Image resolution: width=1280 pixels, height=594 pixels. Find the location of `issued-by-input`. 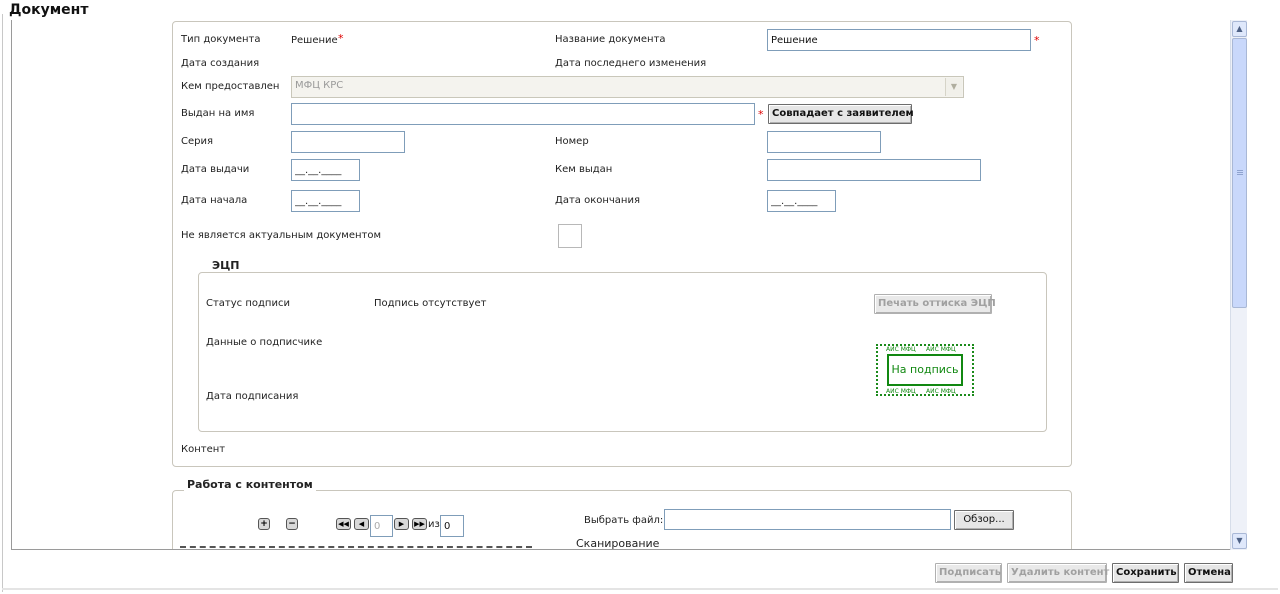

issued-by-input is located at coordinates (874, 170).